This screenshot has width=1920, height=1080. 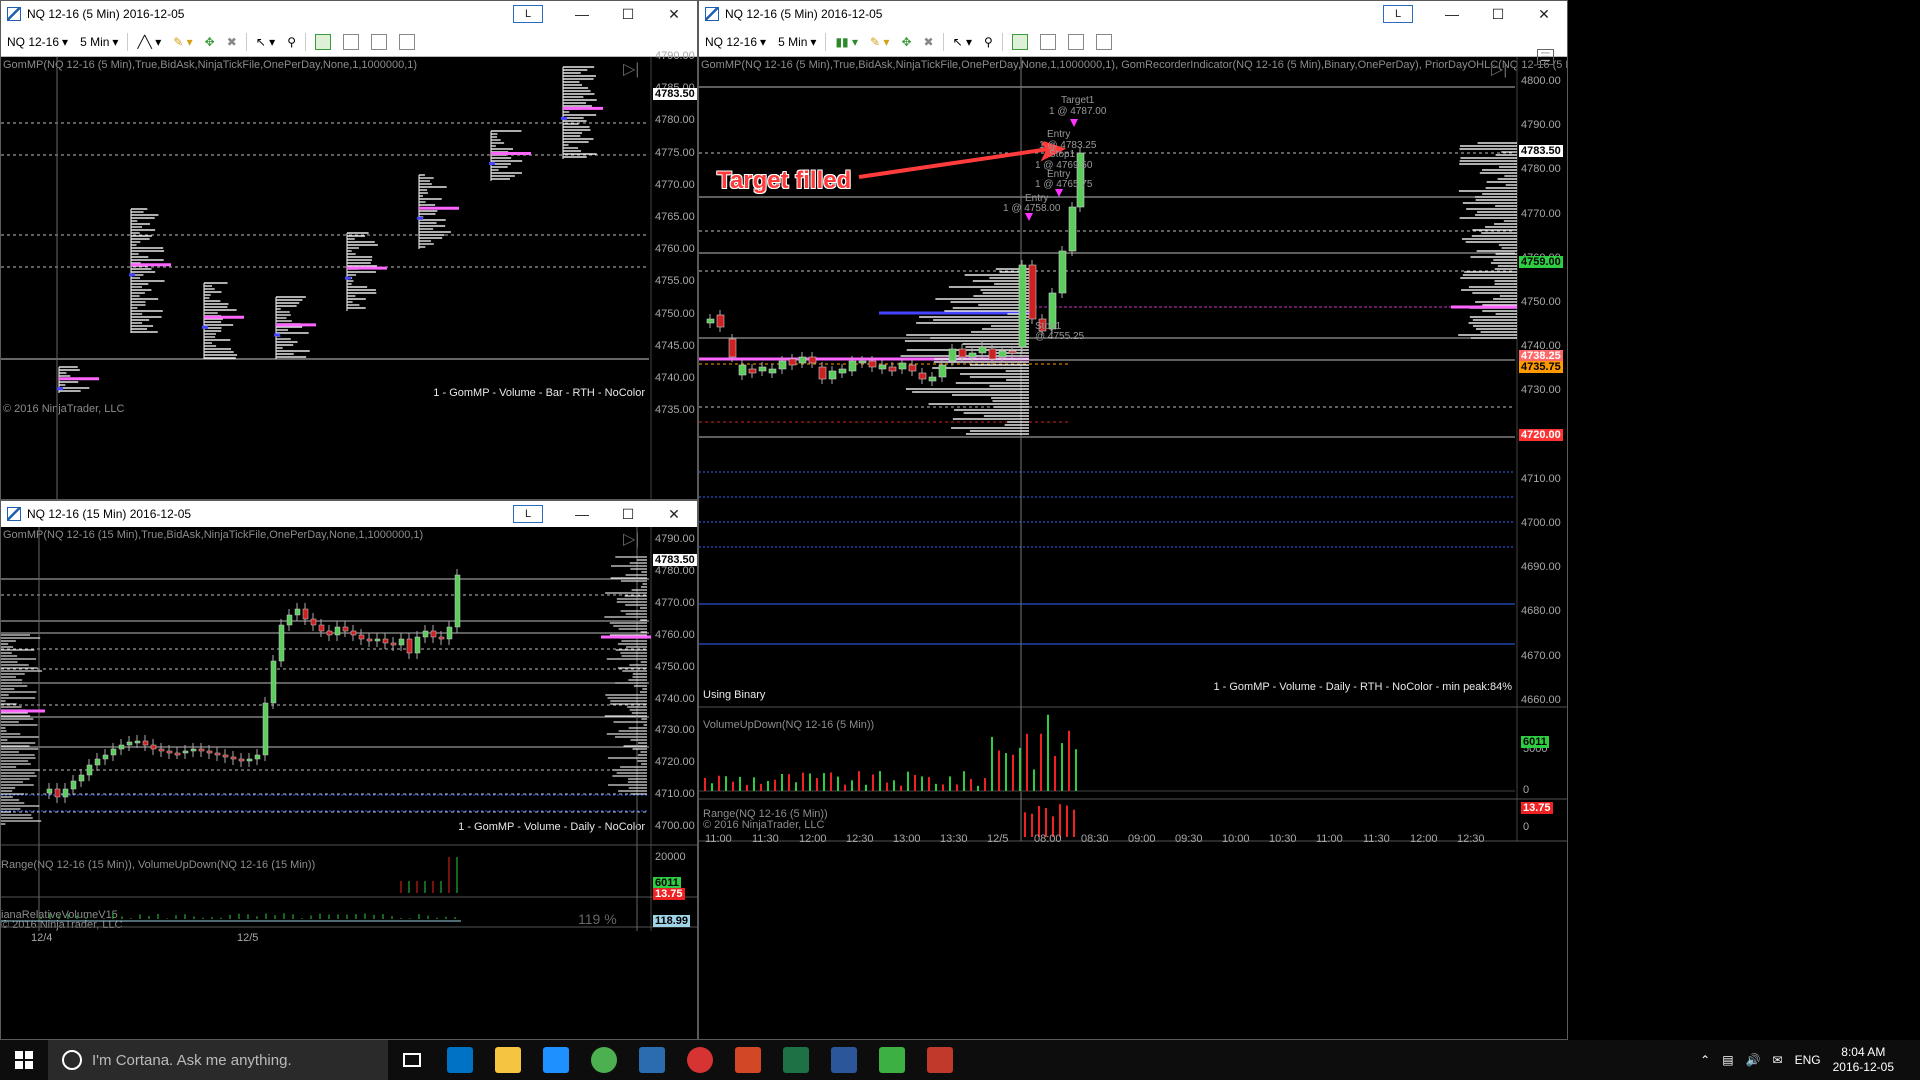 What do you see at coordinates (306, 41) in the screenshot?
I see `toolbar-divider` at bounding box center [306, 41].